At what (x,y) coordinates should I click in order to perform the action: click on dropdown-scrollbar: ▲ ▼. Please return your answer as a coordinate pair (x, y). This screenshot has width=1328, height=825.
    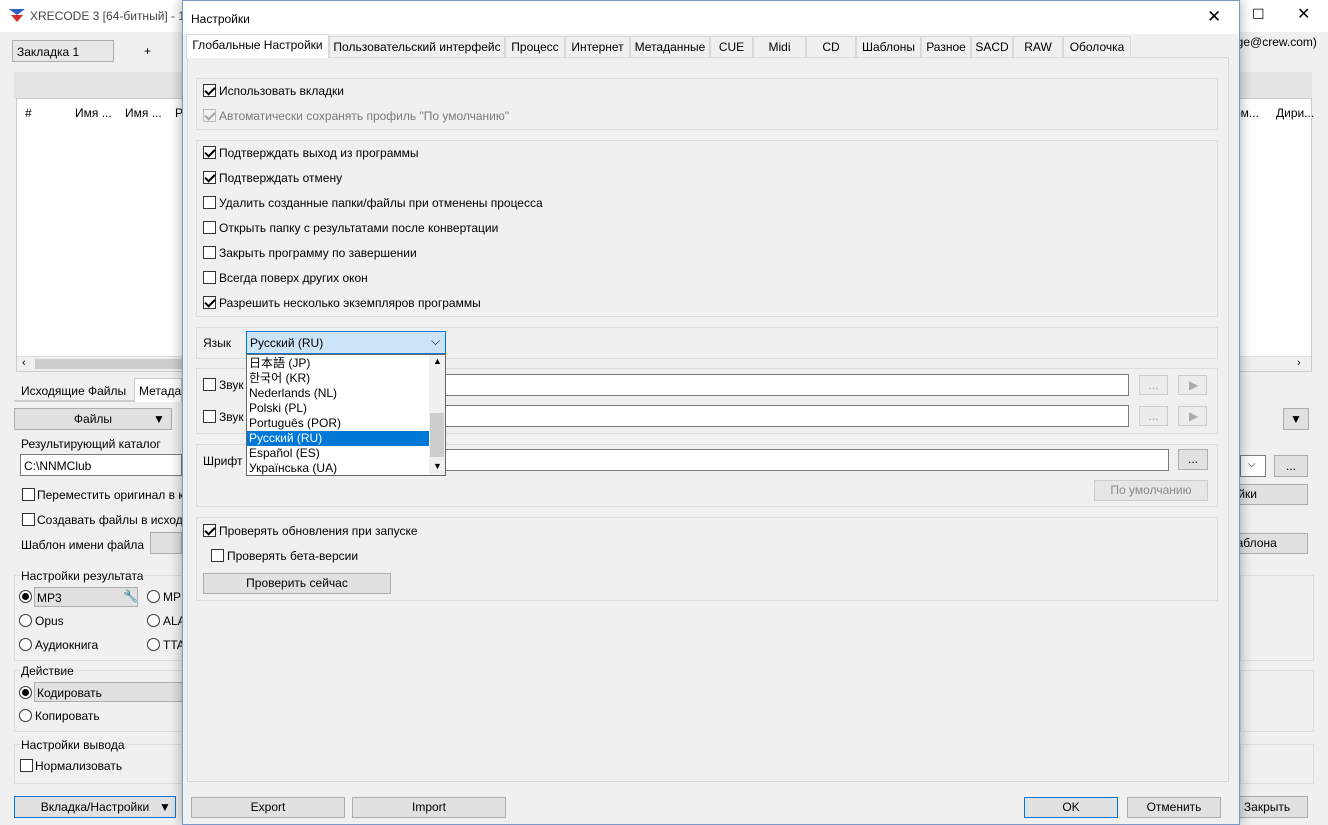
    Looking at the image, I should click on (437, 415).